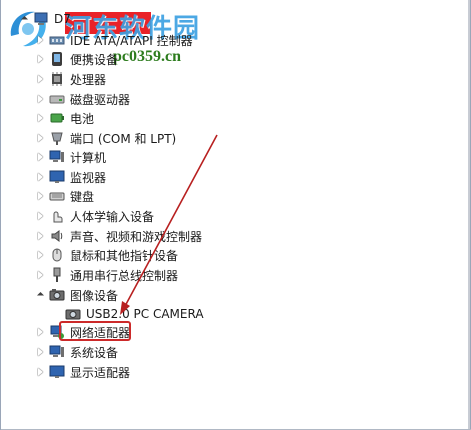 This screenshot has width=471, height=430. I want to click on right-border, so click(469, 215).